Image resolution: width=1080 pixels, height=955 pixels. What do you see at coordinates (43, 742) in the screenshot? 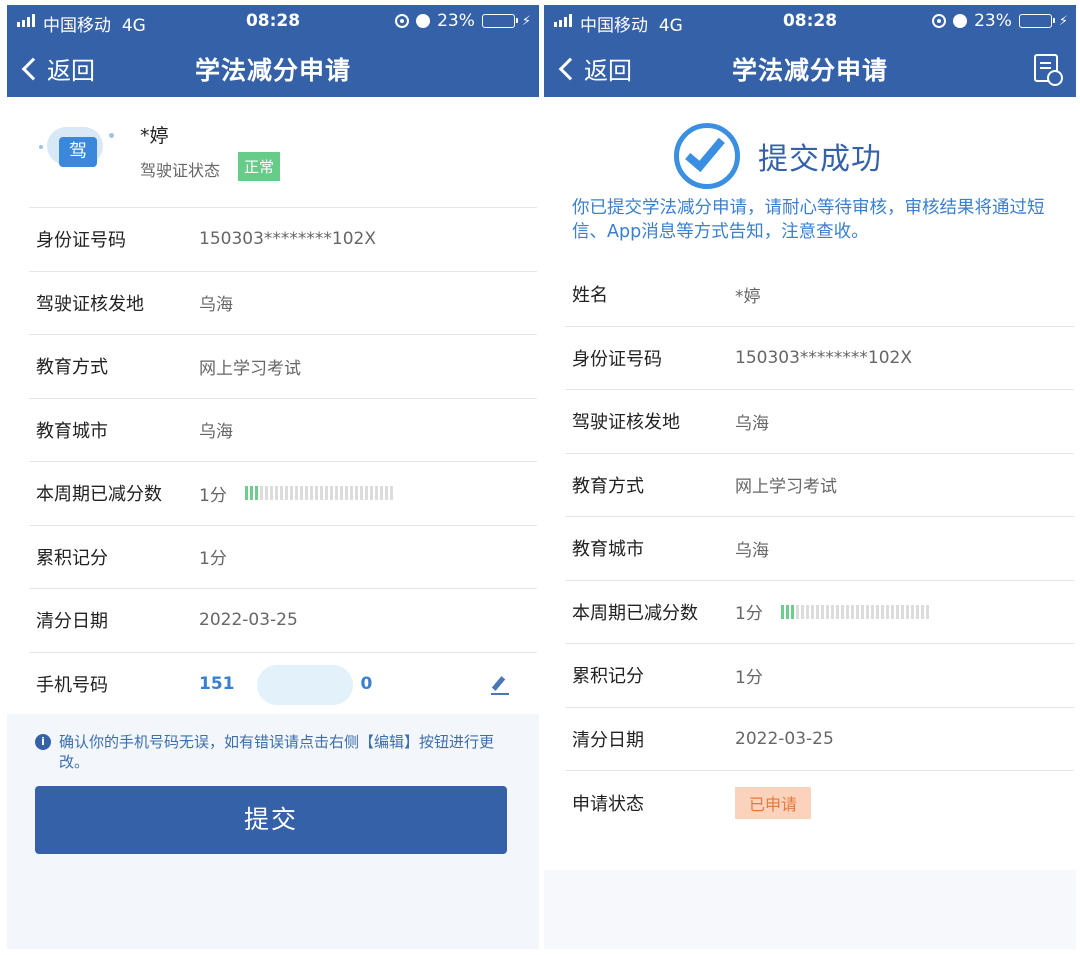
I see `info-icon: i` at bounding box center [43, 742].